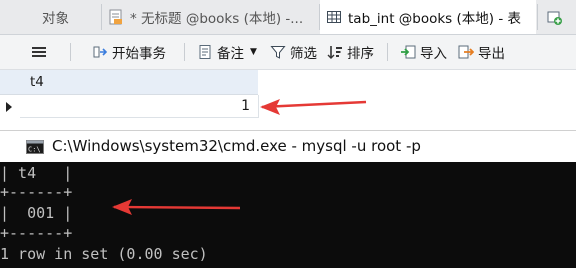  What do you see at coordinates (278, 52) in the screenshot?
I see `filter-icon` at bounding box center [278, 52].